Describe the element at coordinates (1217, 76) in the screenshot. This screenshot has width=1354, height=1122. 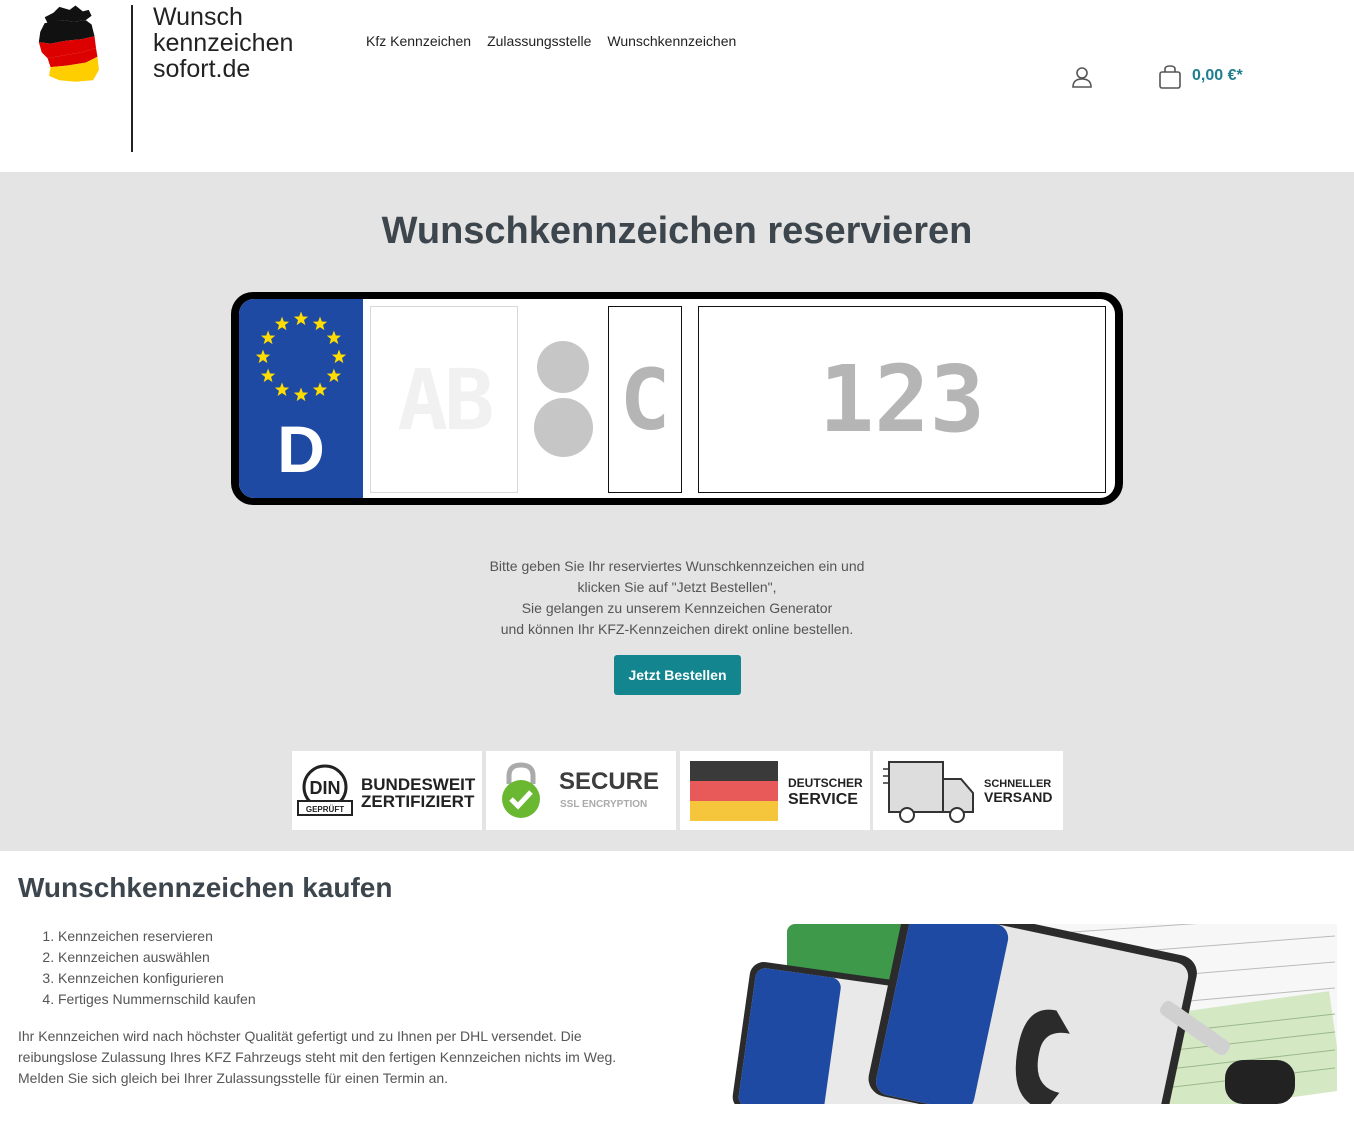
I see `cart-total: 0,00 €*` at that location.